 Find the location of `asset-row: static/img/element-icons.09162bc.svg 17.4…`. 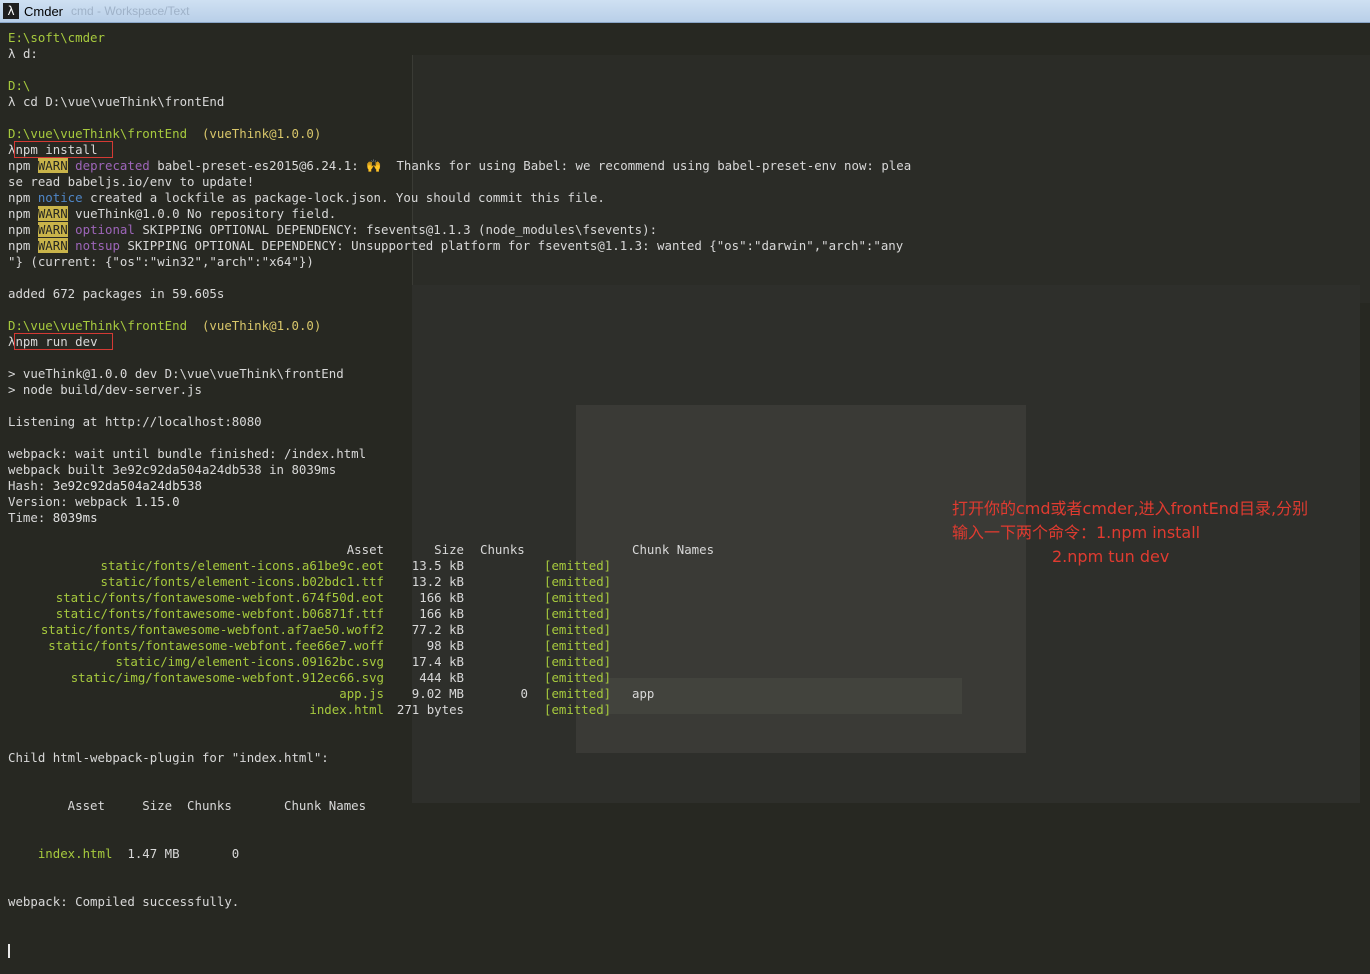

asset-row: static/img/element-icons.09162bc.svg 17.4… is located at coordinates (368, 662).